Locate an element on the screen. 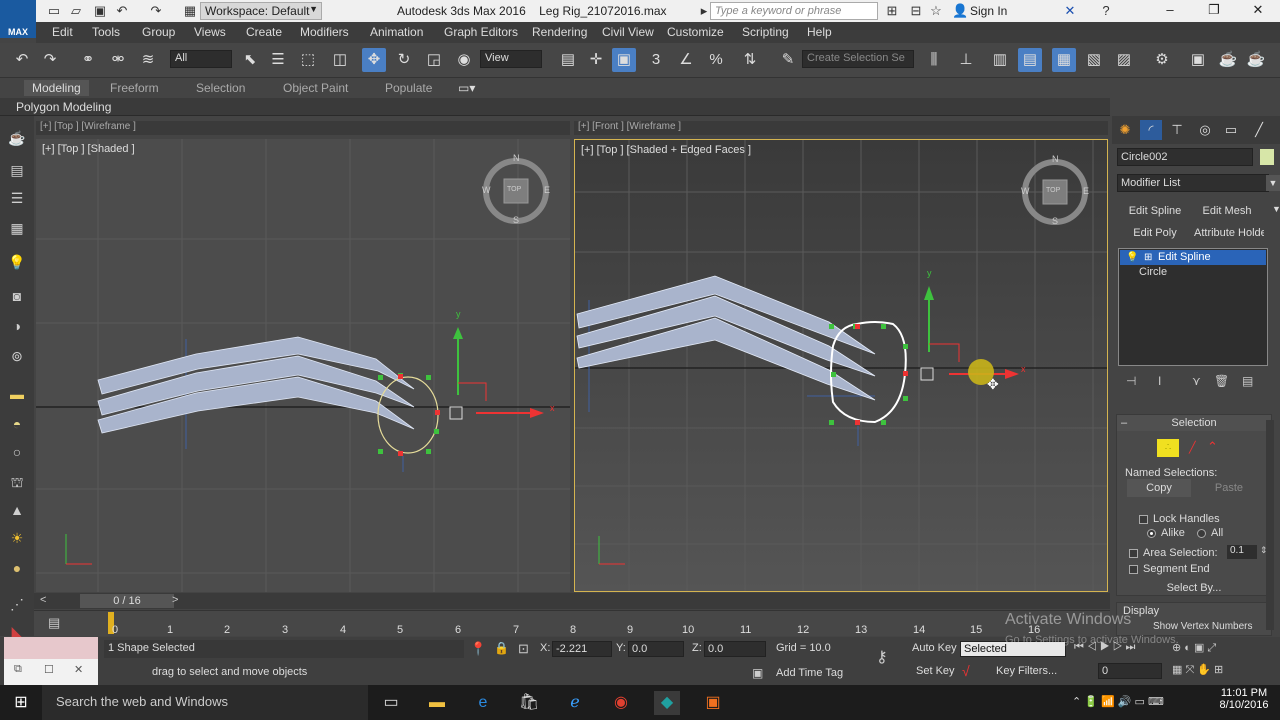 This screenshot has width=1280, height=720. stack-item-circle: Circle is located at coordinates (1153, 272).